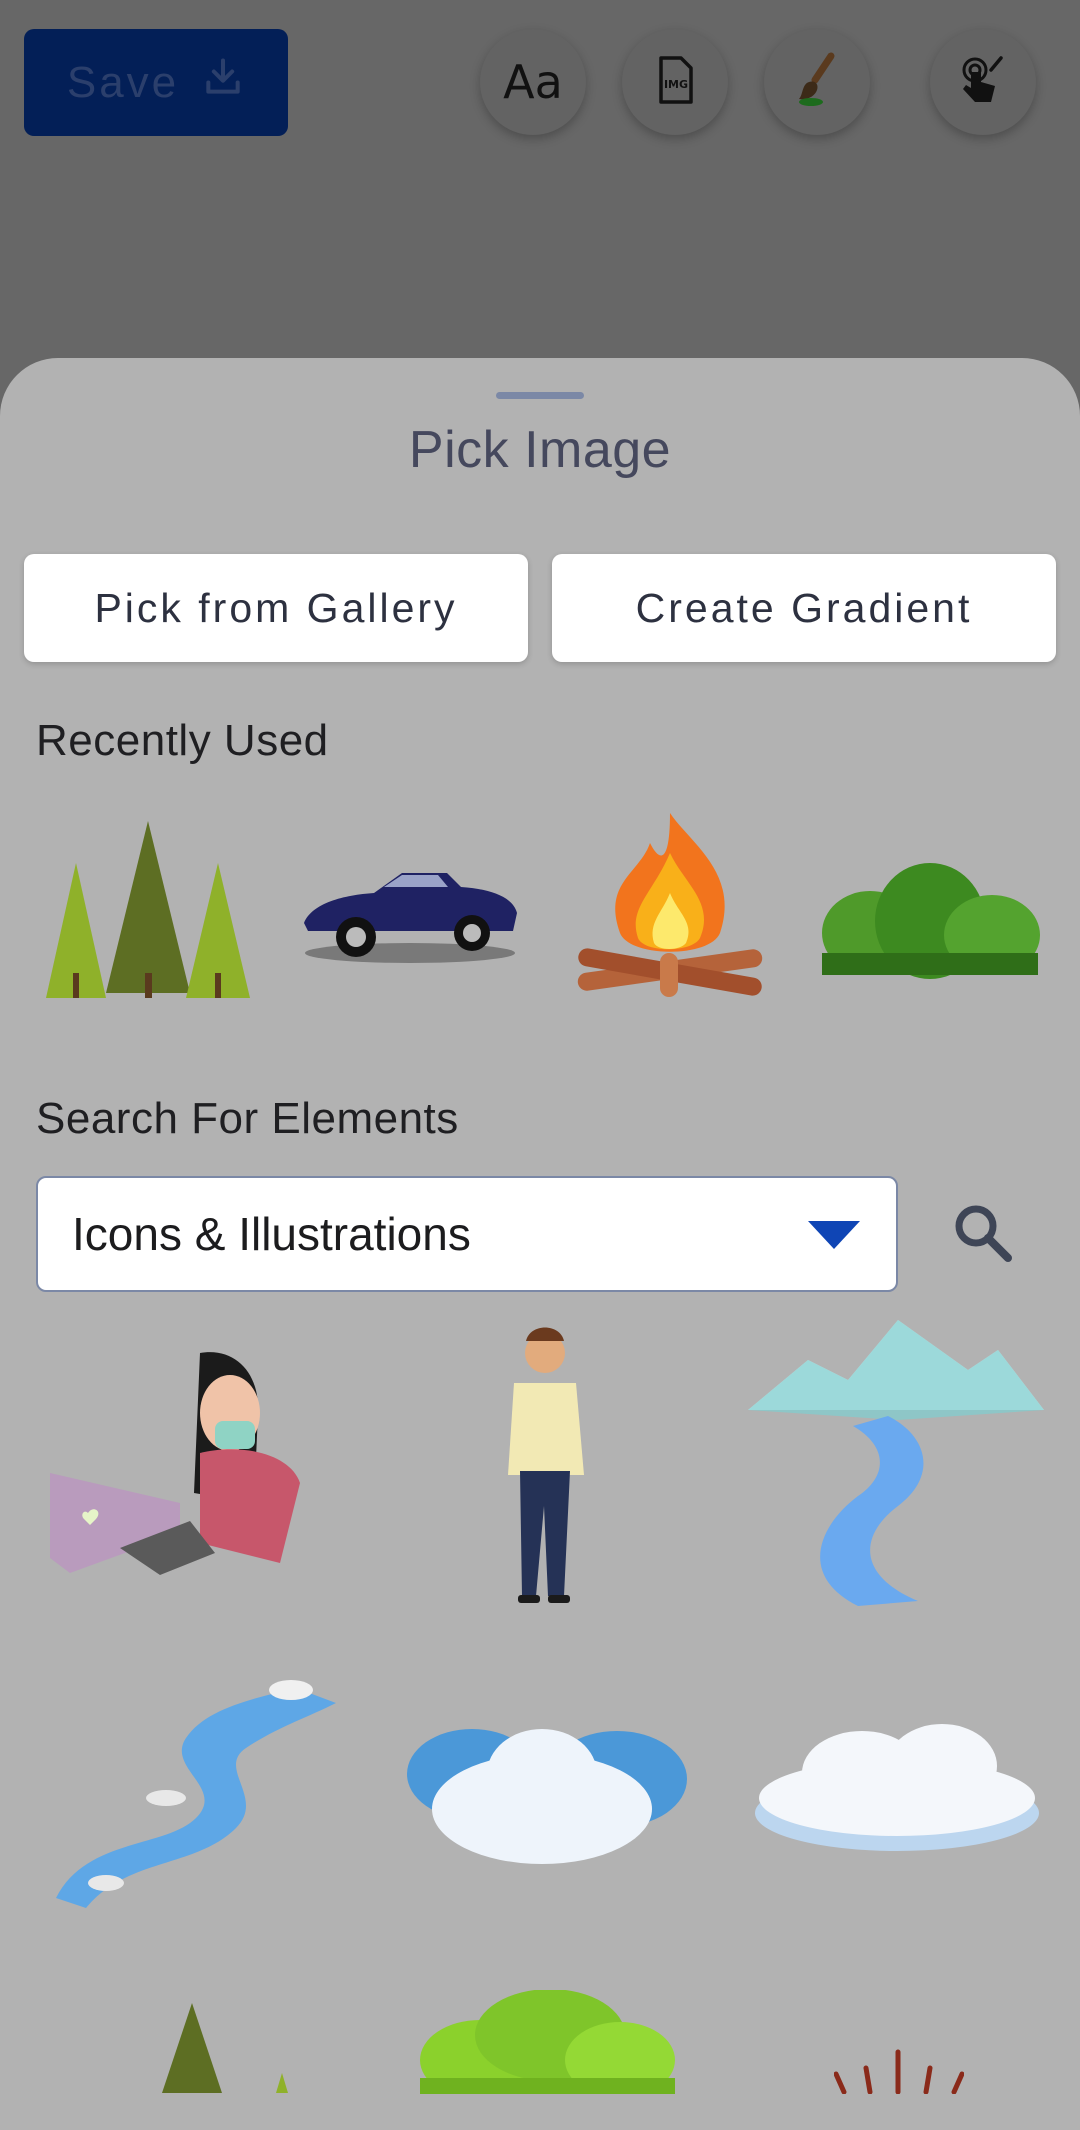  Describe the element at coordinates (547, 1794) in the screenshot. I see `element-blue-clouds` at that location.